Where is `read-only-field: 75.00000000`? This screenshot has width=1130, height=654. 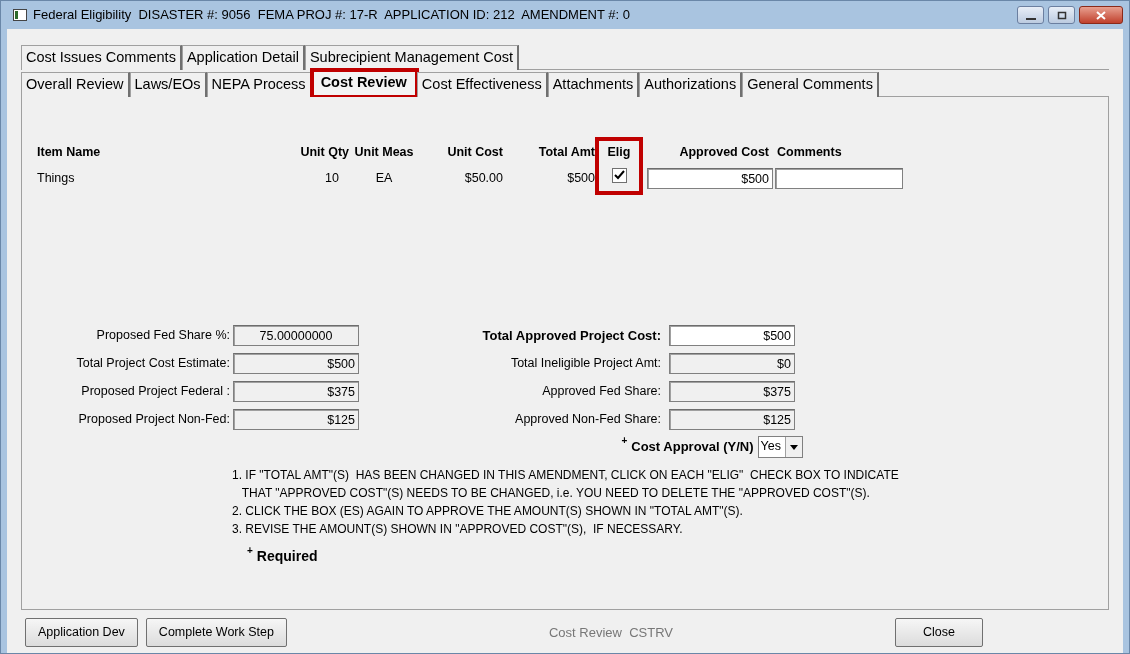
read-only-field: 75.00000000 is located at coordinates (296, 335).